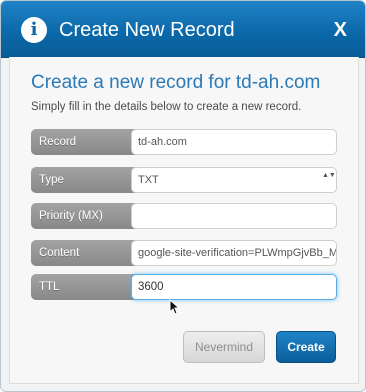 The image size is (366, 392). What do you see at coordinates (147, 30) in the screenshot?
I see `dialog-title: Create New Record` at bounding box center [147, 30].